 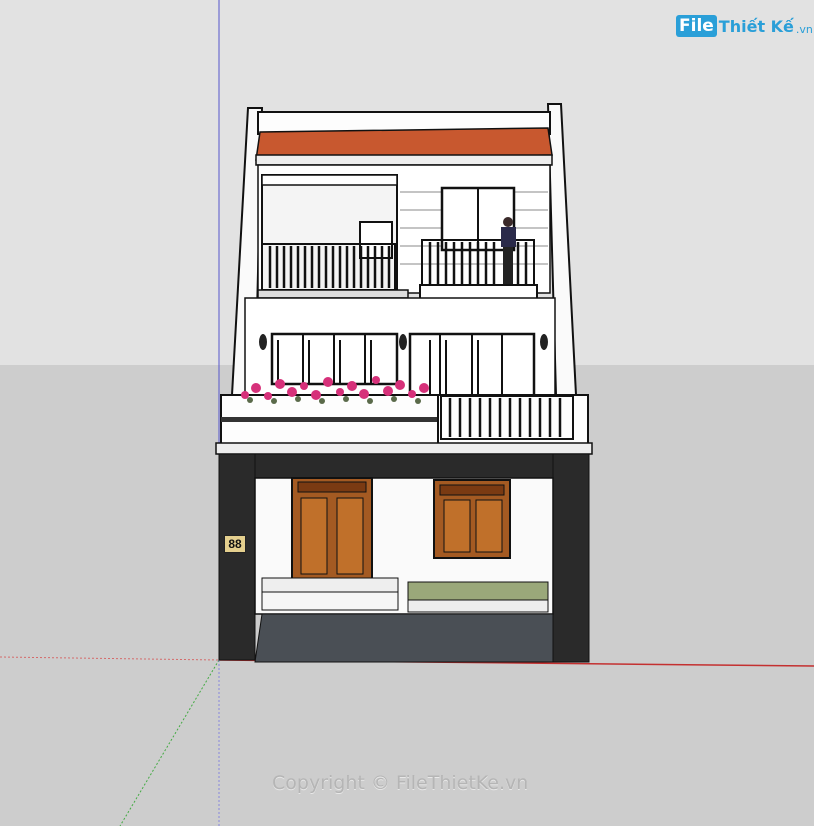 What do you see at coordinates (330, 601) in the screenshot?
I see `entry-step-lower` at bounding box center [330, 601].